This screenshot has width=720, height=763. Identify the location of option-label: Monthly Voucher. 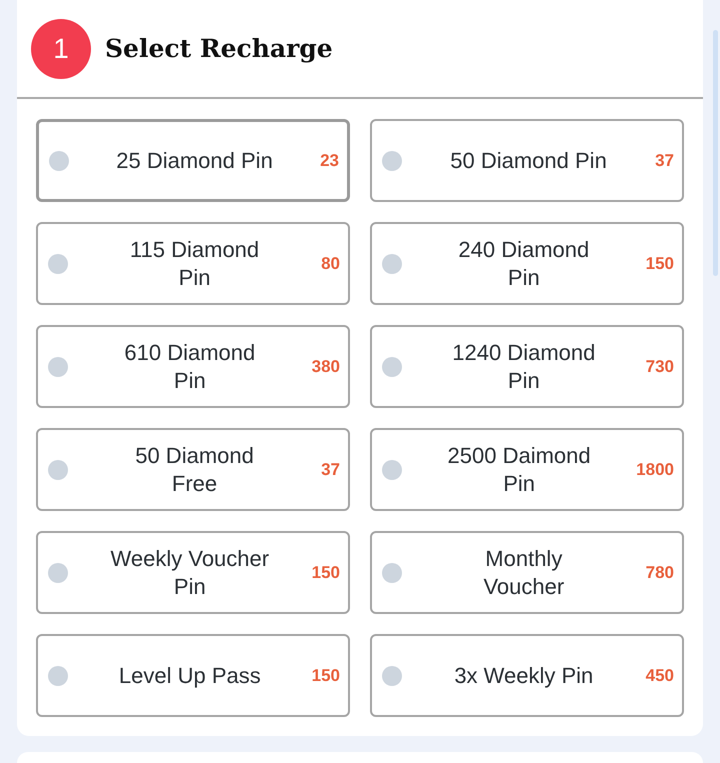
(524, 572).